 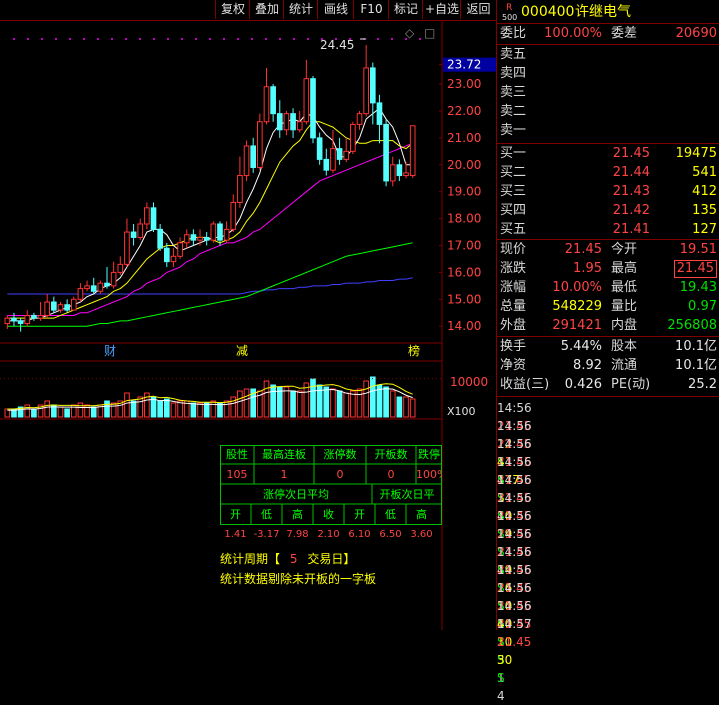 What do you see at coordinates (110, 351) in the screenshot?
I see `marker-caibao: 财` at bounding box center [110, 351].